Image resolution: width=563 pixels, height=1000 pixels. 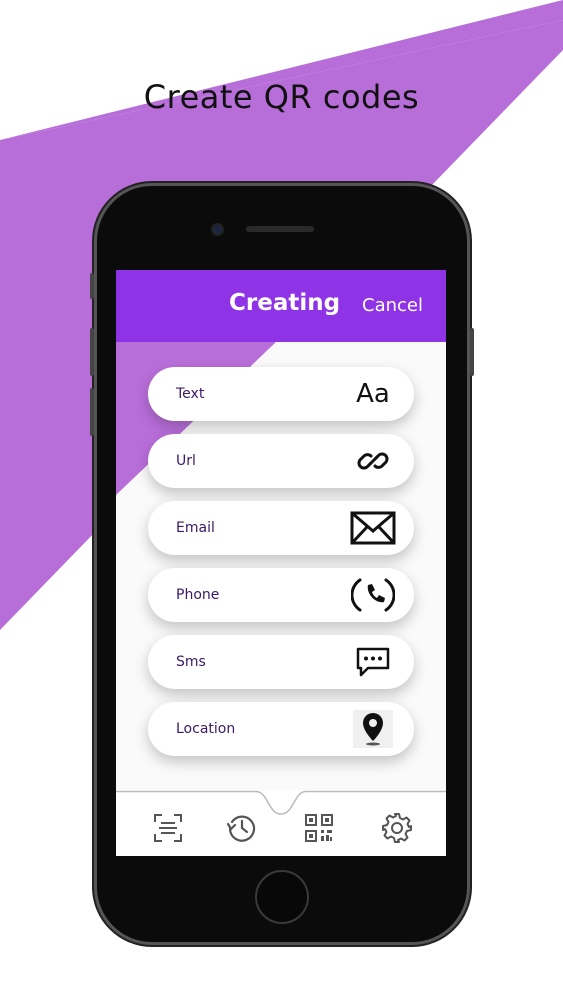 I want to click on history-icon, so click(x=241, y=828).